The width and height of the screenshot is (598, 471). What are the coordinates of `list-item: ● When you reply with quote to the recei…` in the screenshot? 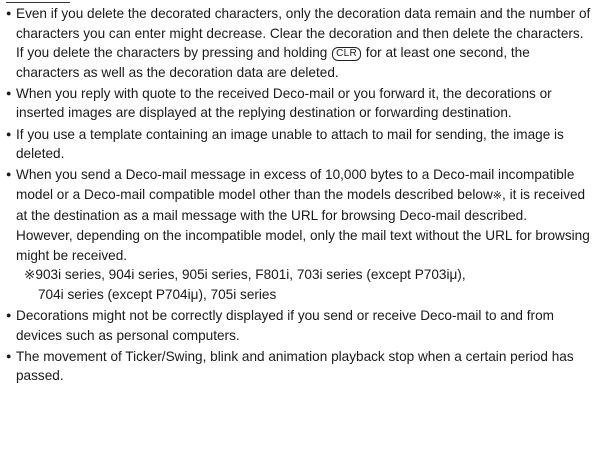 It's located at (300, 103).